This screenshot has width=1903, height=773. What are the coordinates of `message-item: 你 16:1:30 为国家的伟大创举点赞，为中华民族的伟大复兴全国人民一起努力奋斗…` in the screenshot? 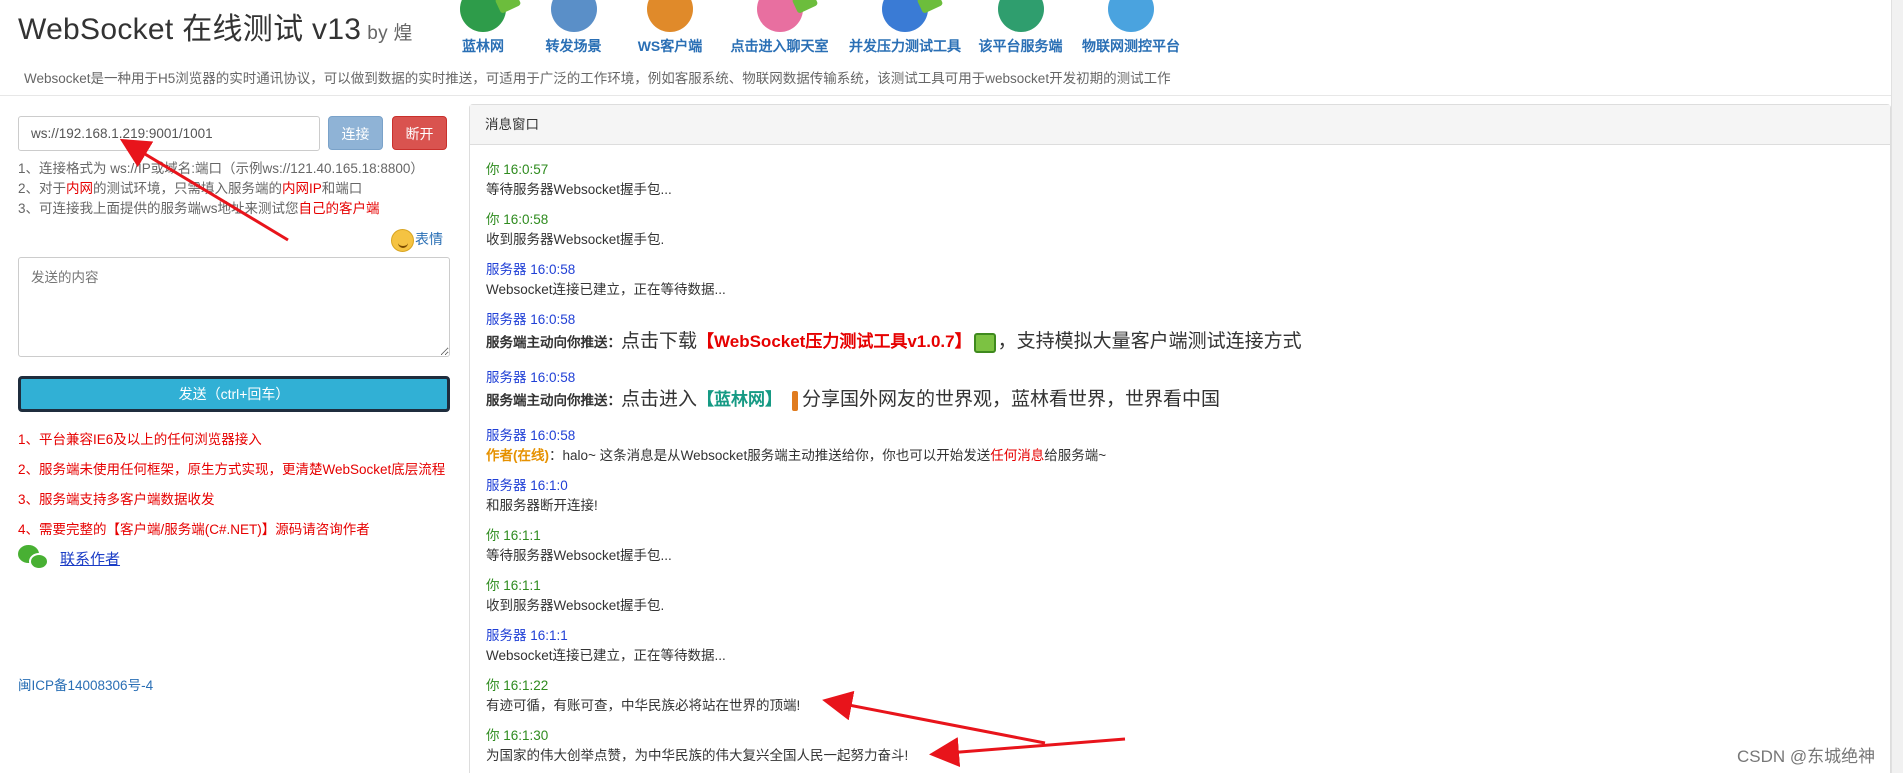 It's located at (697, 746).